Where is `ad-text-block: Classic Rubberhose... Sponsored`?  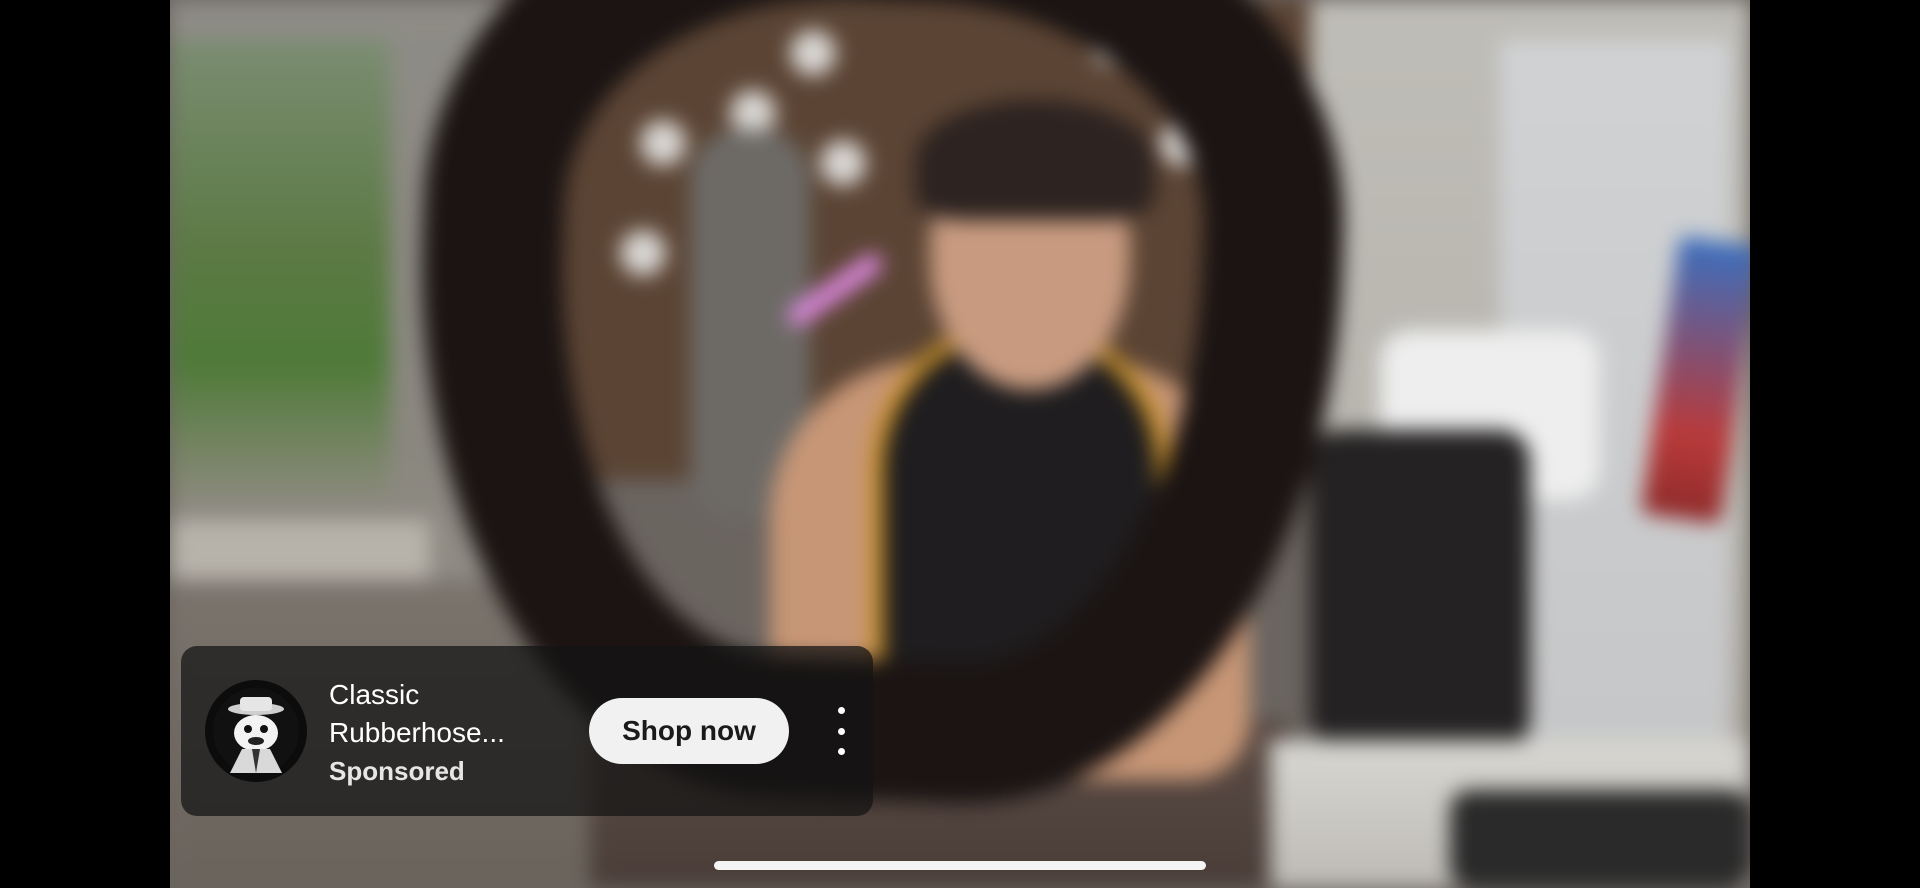
ad-text-block: Classic Rubberhose... Sponsored is located at coordinates (444, 731).